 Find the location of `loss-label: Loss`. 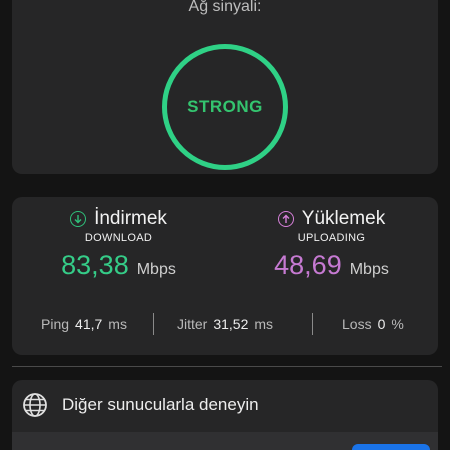

loss-label: Loss is located at coordinates (357, 324).